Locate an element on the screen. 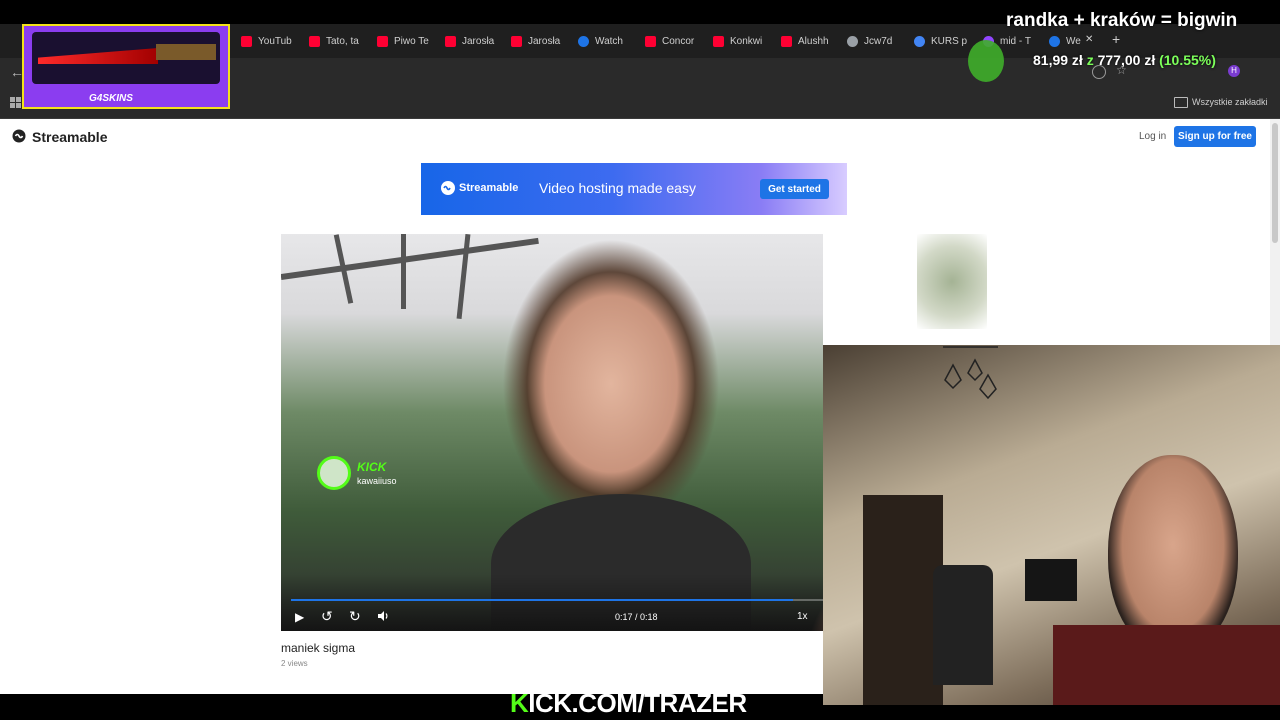 This screenshot has height=720, width=1280. browser-tab-label: Tato, ta is located at coordinates (342, 41).